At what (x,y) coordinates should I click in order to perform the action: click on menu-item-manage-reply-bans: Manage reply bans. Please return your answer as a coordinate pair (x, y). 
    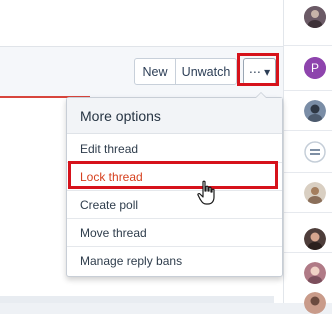
    Looking at the image, I should click on (174, 260).